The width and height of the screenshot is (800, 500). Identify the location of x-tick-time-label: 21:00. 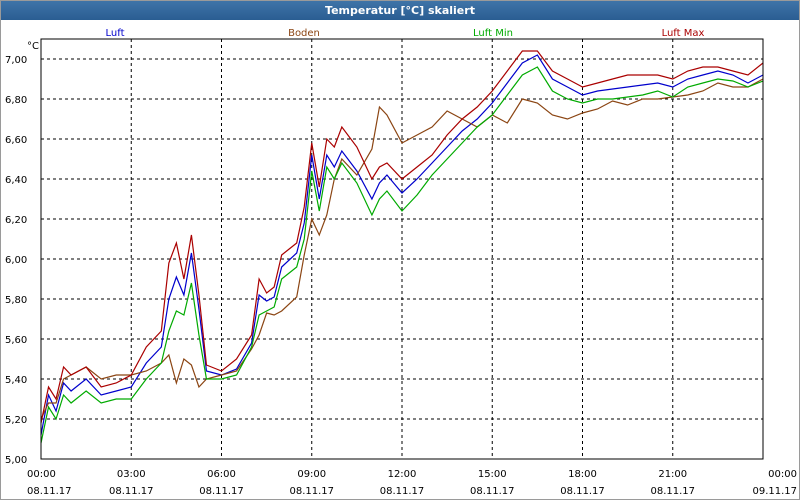
(672, 474).